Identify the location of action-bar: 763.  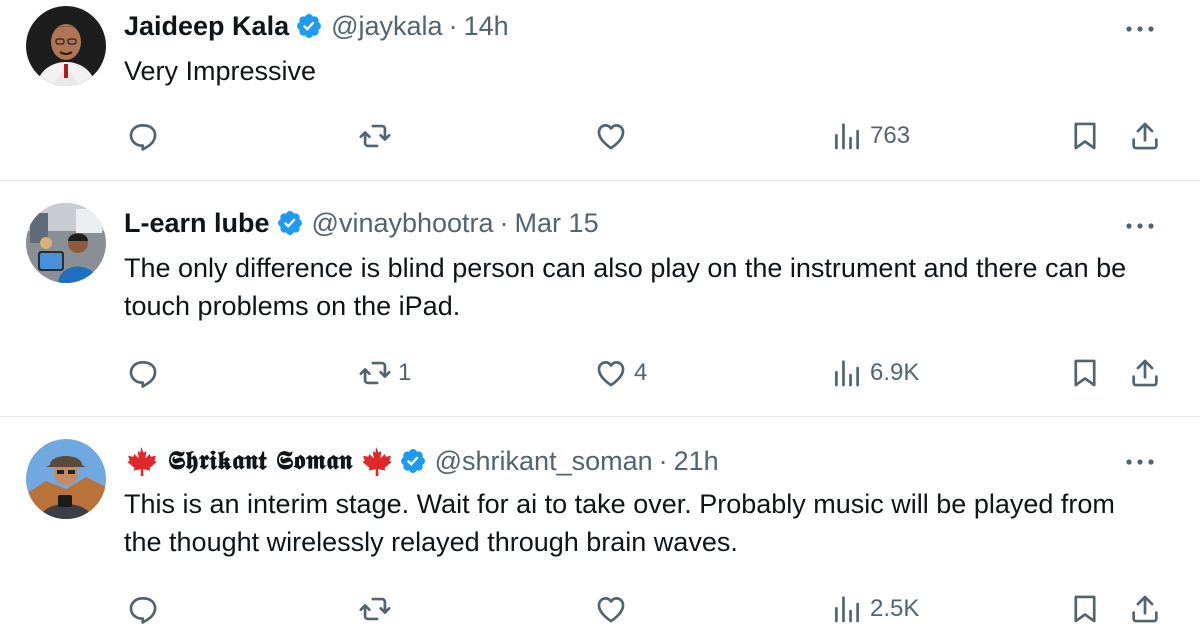
(600, 136).